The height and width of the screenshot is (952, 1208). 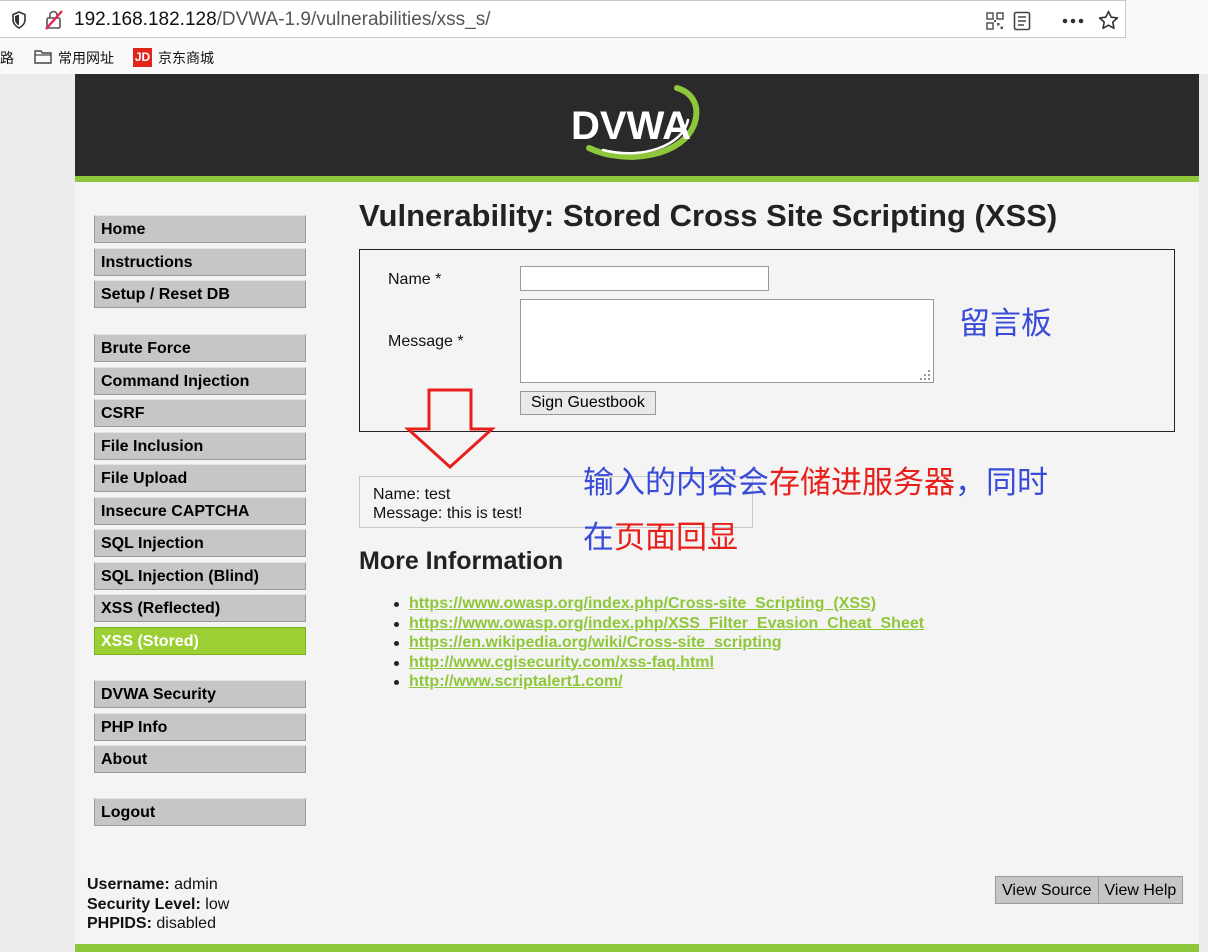 I want to click on list-item: http://www.scriptalert1.com/, so click(x=658, y=682).